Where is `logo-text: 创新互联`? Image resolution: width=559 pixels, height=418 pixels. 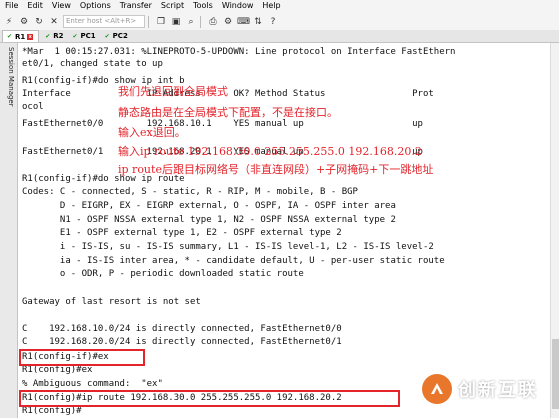 logo-text: 创新互联 is located at coordinates (498, 390).